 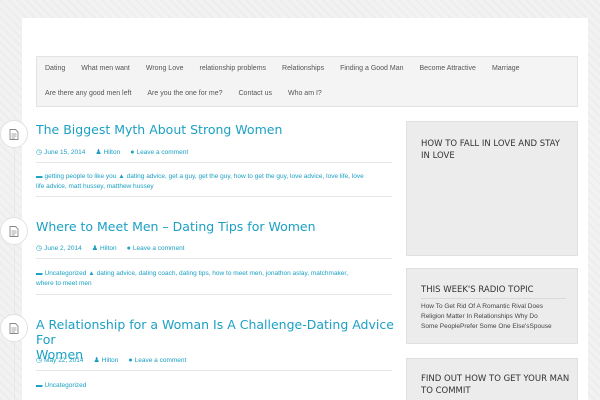 What do you see at coordinates (303, 69) in the screenshot?
I see `nav-item-relationships: Relationships` at bounding box center [303, 69].